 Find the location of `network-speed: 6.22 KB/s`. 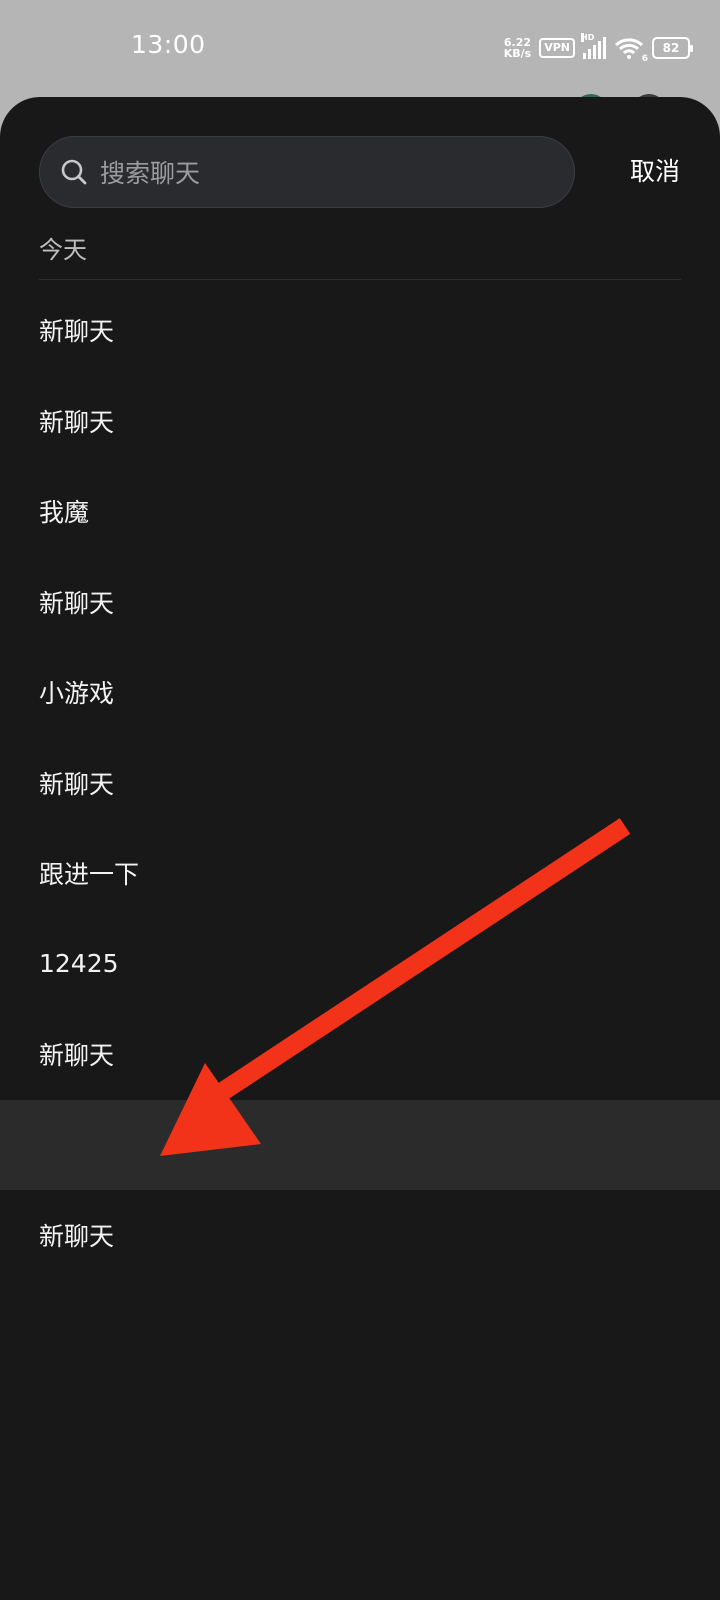

network-speed: 6.22 KB/s is located at coordinates (517, 48).